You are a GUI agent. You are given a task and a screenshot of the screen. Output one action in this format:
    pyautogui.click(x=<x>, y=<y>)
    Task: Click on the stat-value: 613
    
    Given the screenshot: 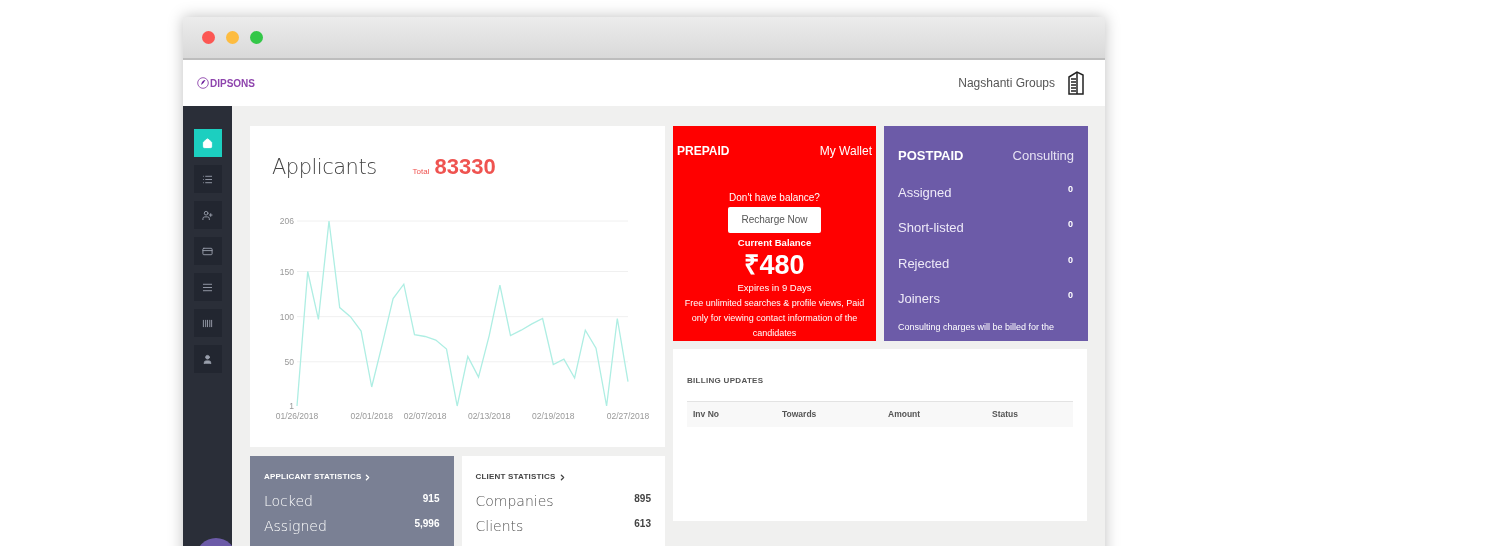 What is the action you would take?
    pyautogui.click(x=642, y=524)
    